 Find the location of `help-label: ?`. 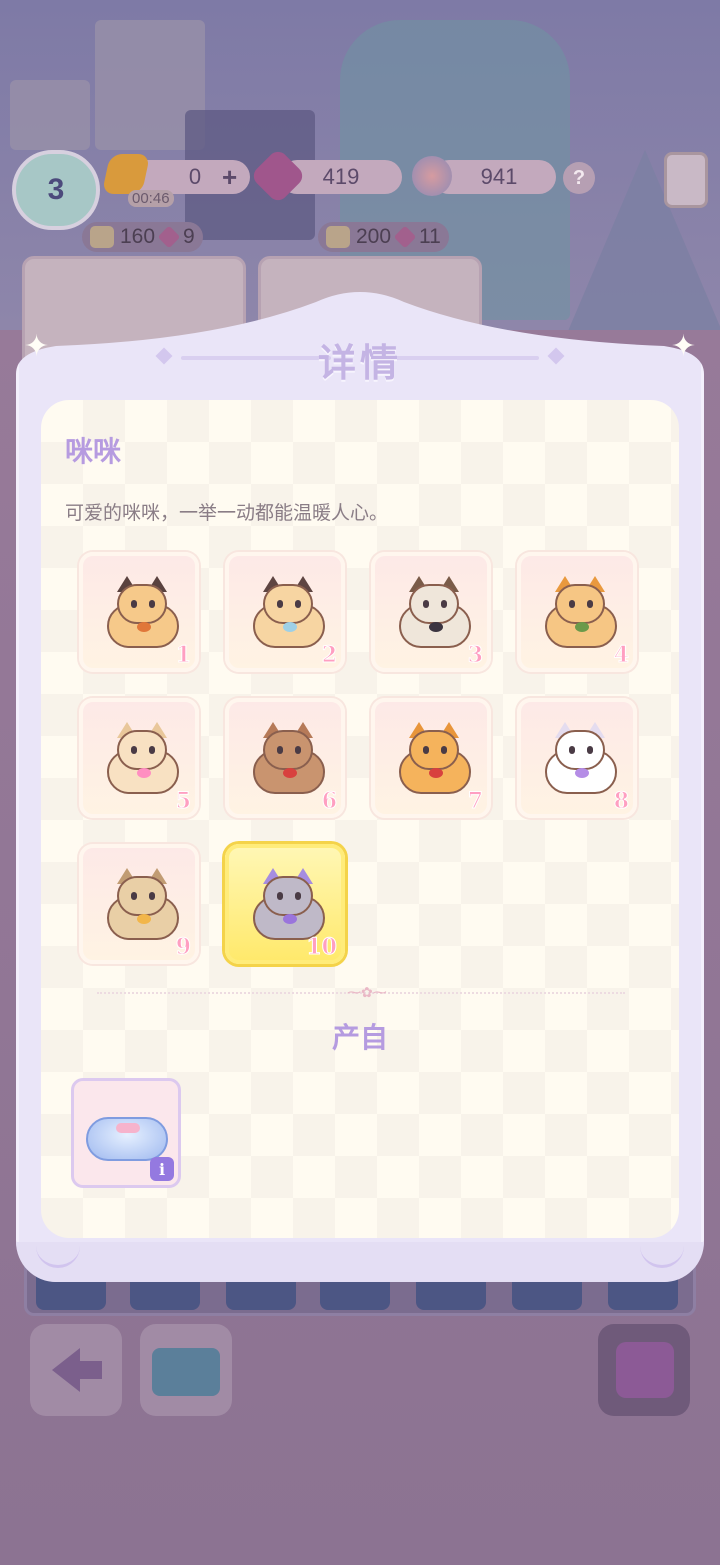

help-label: ? is located at coordinates (579, 177).